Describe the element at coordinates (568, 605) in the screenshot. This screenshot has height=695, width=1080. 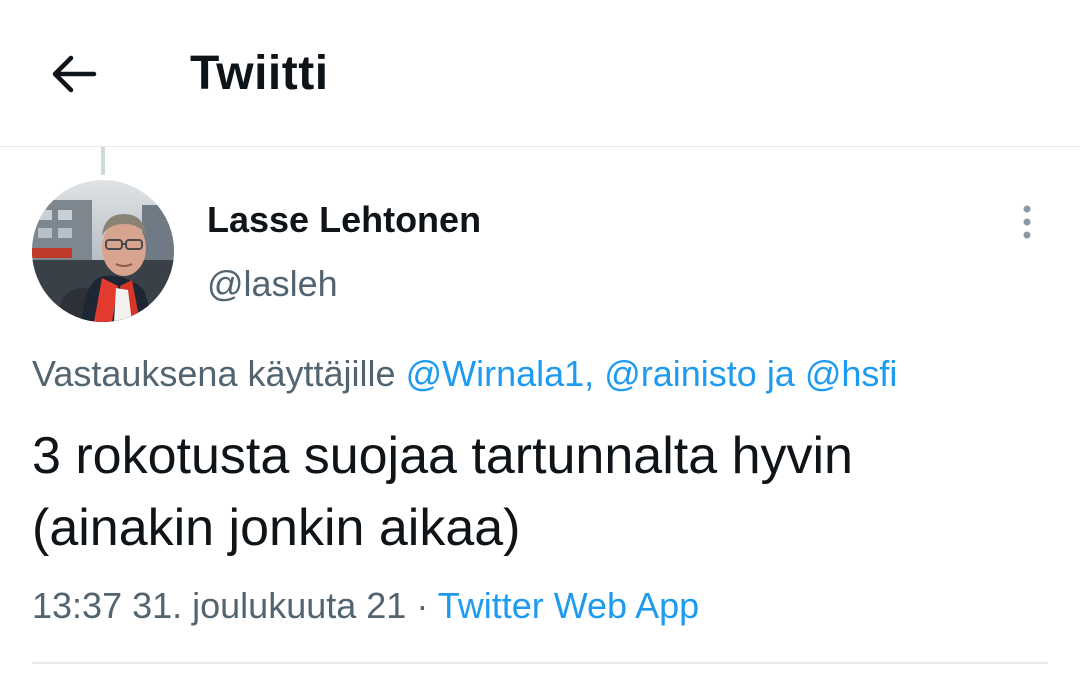
I see `source-app-link: Twitter Web App` at that location.